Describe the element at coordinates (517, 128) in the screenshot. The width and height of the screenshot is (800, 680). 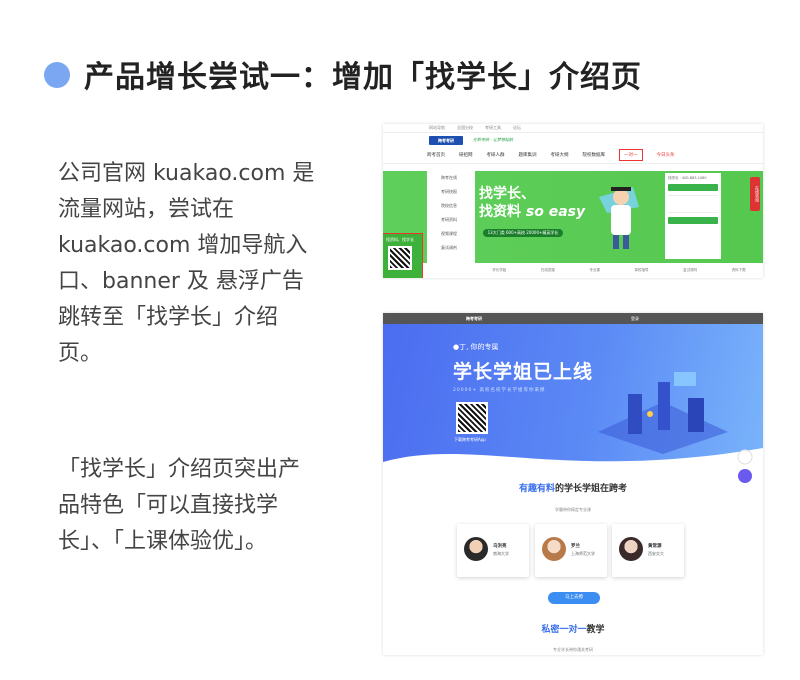
I see `topbar-item: 论坛` at that location.